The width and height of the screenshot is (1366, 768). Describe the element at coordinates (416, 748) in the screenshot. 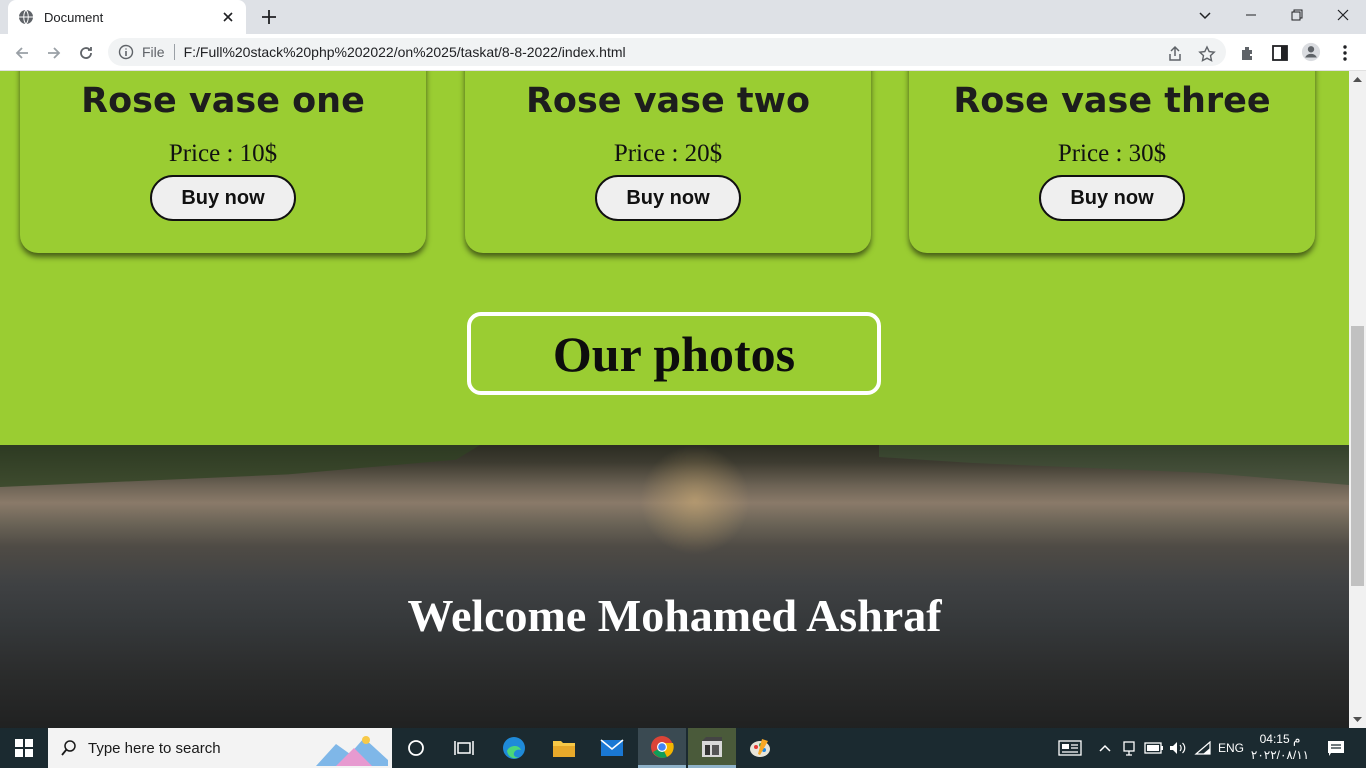

I see `cortana-icon` at that location.